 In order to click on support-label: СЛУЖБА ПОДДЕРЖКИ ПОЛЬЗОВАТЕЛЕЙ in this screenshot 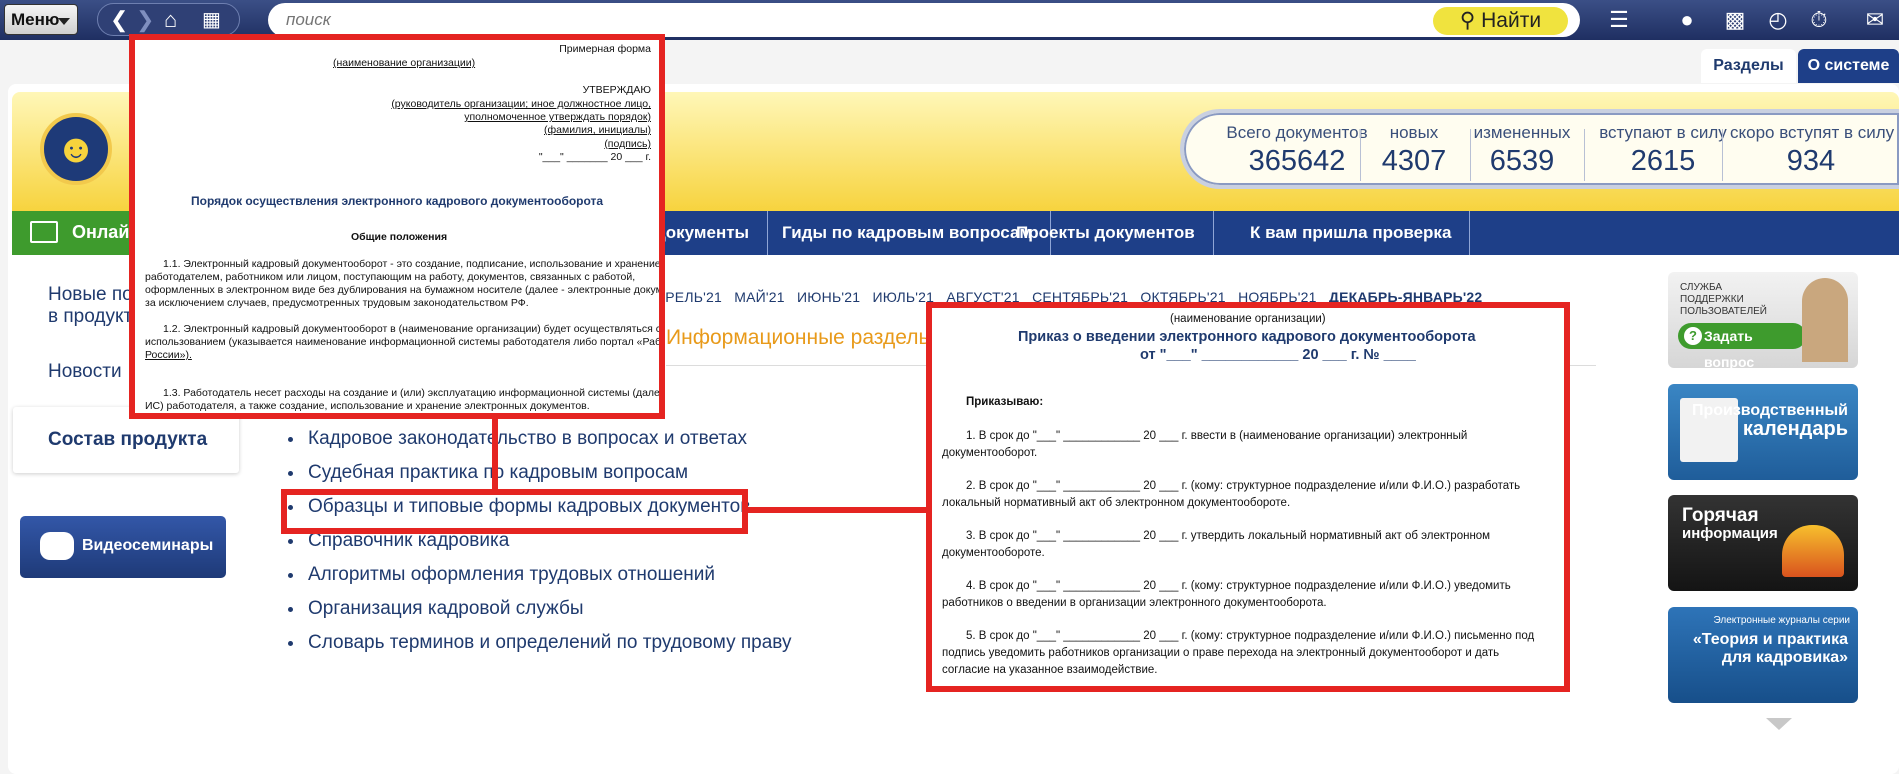, I will do `click(1723, 299)`.